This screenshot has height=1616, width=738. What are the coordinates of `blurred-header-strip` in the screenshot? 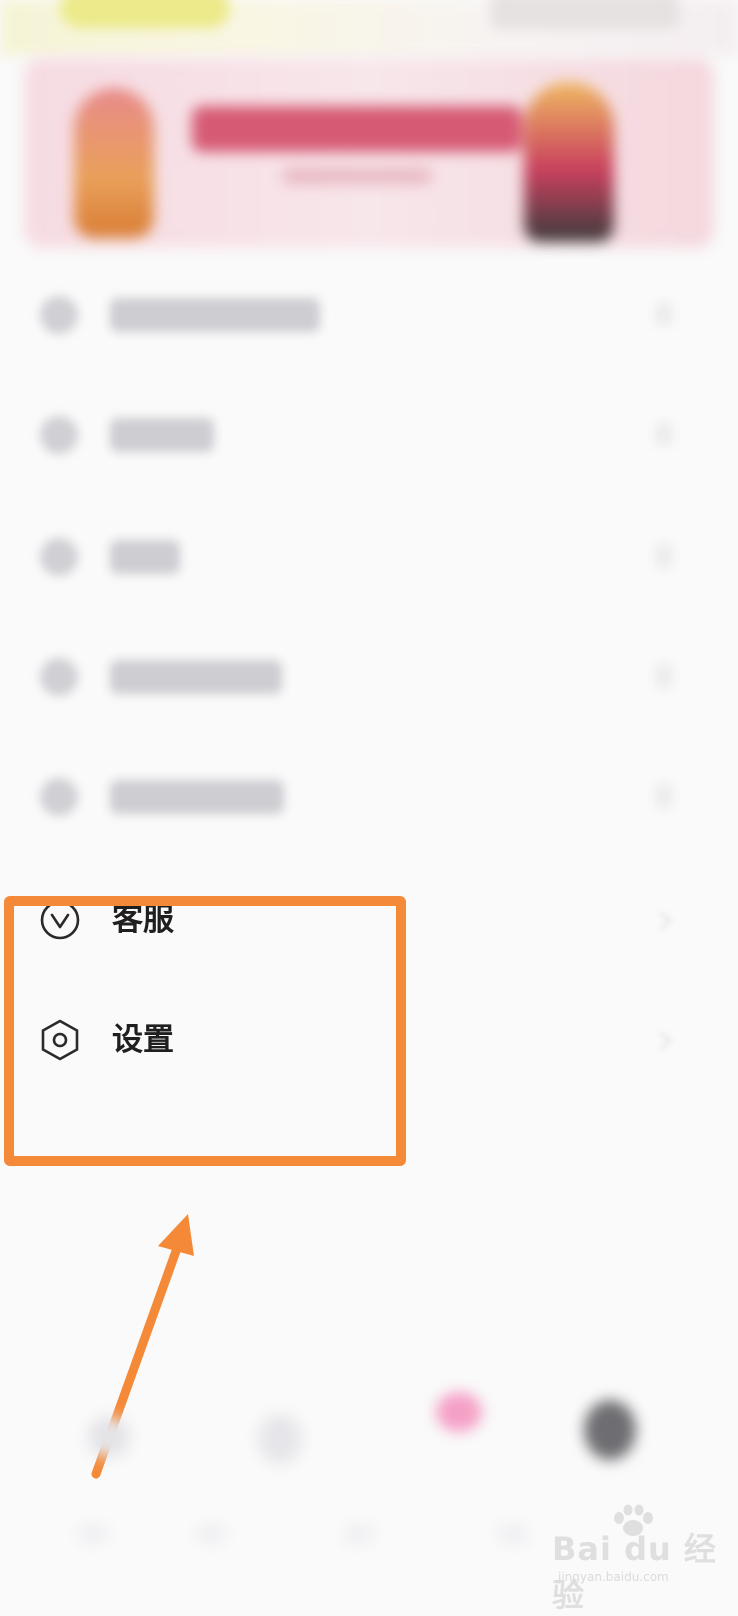 It's located at (369, 28).